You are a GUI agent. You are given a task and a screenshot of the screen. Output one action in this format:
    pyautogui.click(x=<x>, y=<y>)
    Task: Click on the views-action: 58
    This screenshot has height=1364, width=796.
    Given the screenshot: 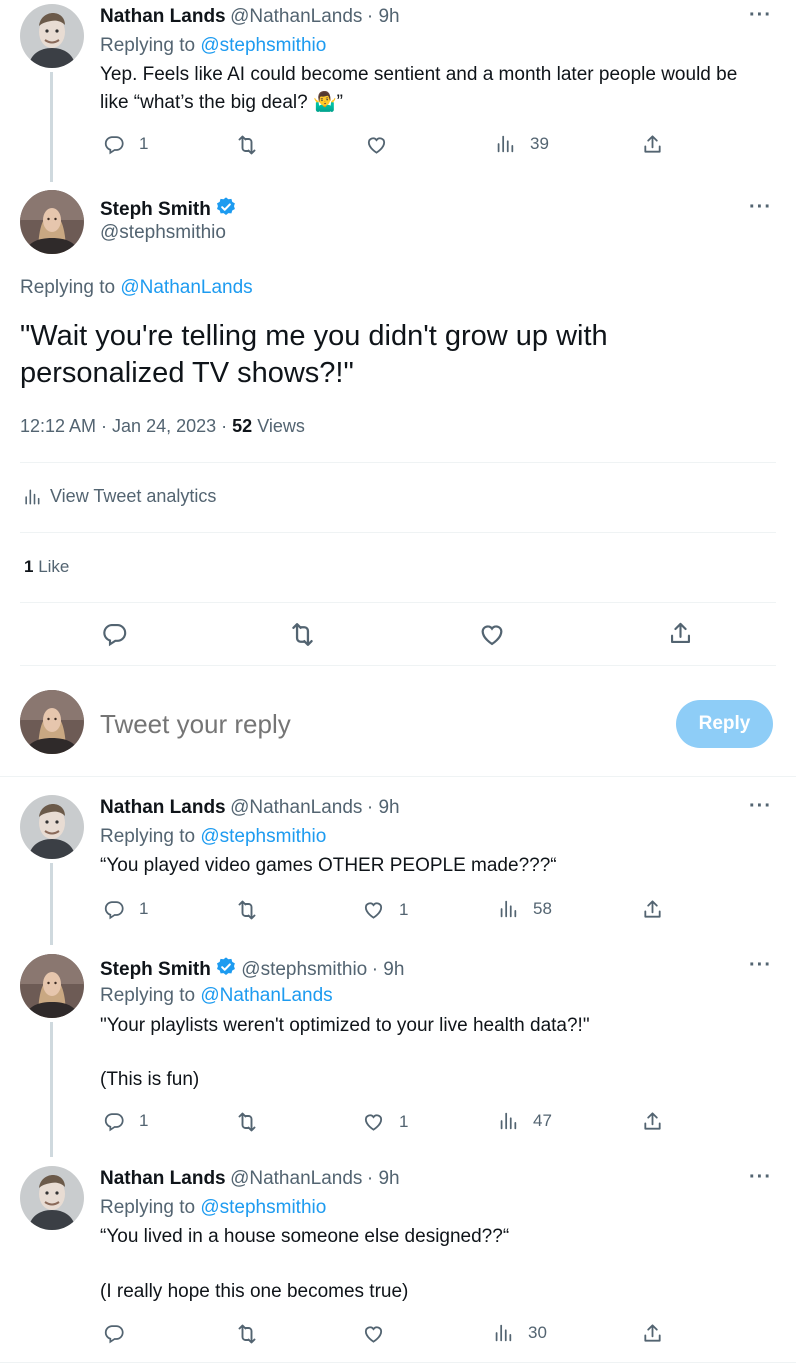 What is the action you would take?
    pyautogui.click(x=524, y=909)
    